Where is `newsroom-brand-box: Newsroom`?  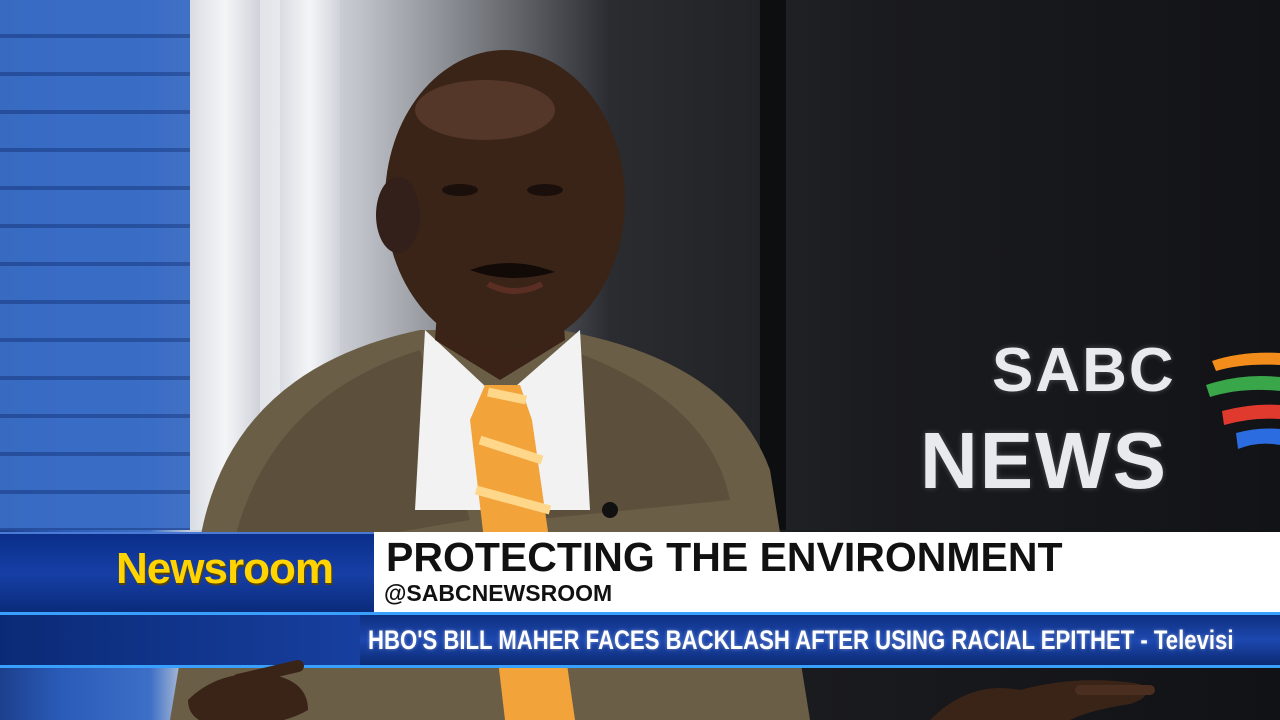 newsroom-brand-box: Newsroom is located at coordinates (187, 573).